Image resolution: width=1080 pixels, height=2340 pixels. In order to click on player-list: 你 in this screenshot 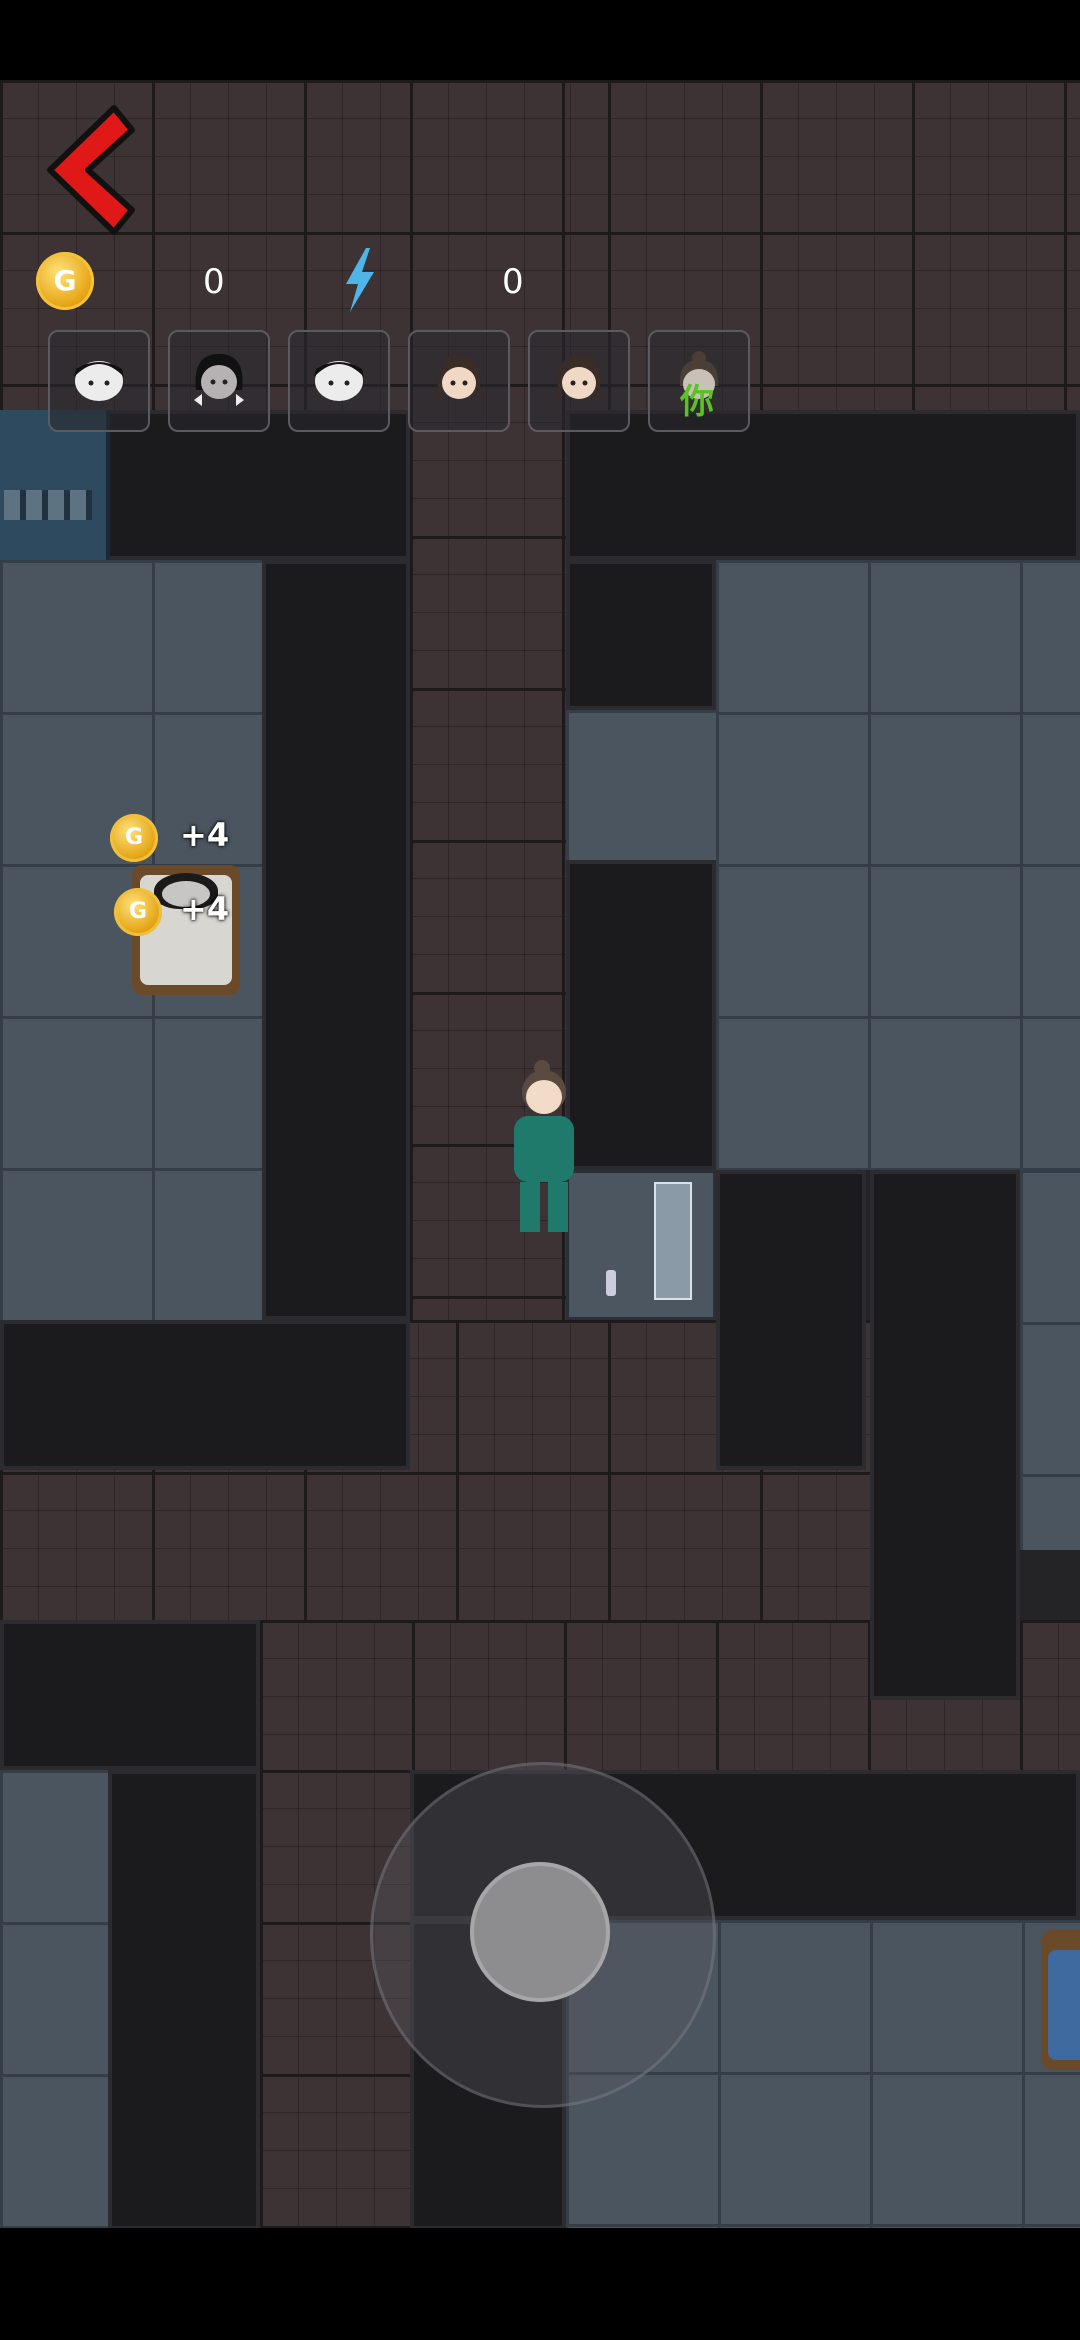, I will do `click(399, 381)`.